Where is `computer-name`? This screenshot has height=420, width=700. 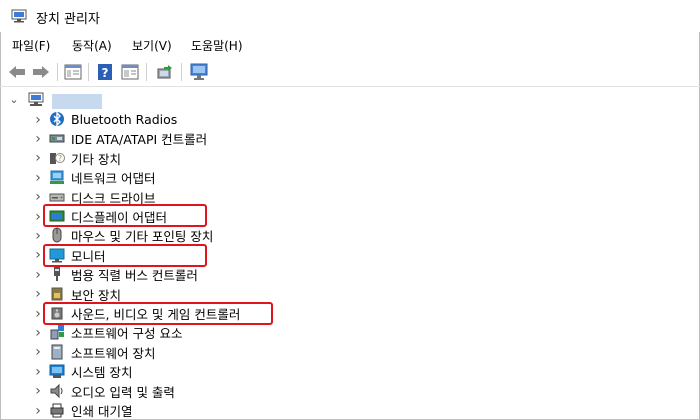 computer-name is located at coordinates (77, 101).